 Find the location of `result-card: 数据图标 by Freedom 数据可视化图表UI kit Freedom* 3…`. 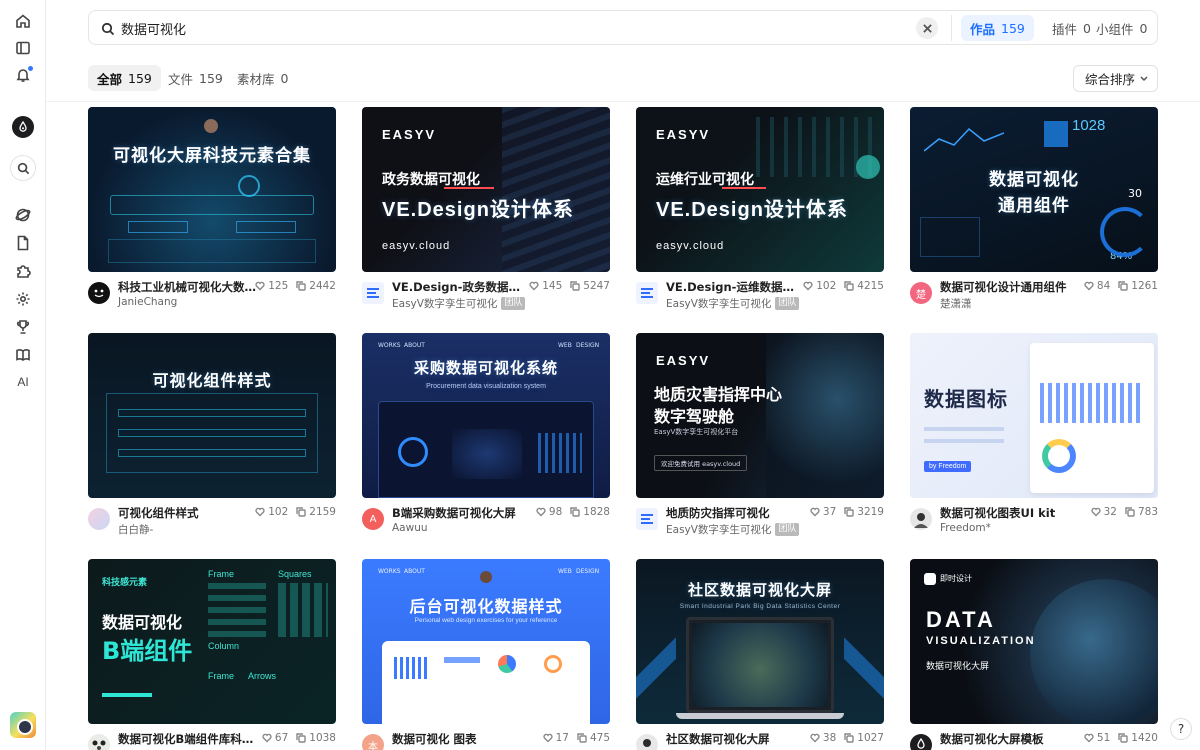

result-card: 数据图标 by Freedom 数据可视化图表UI kit Freedom* 3… is located at coordinates (1034, 438).